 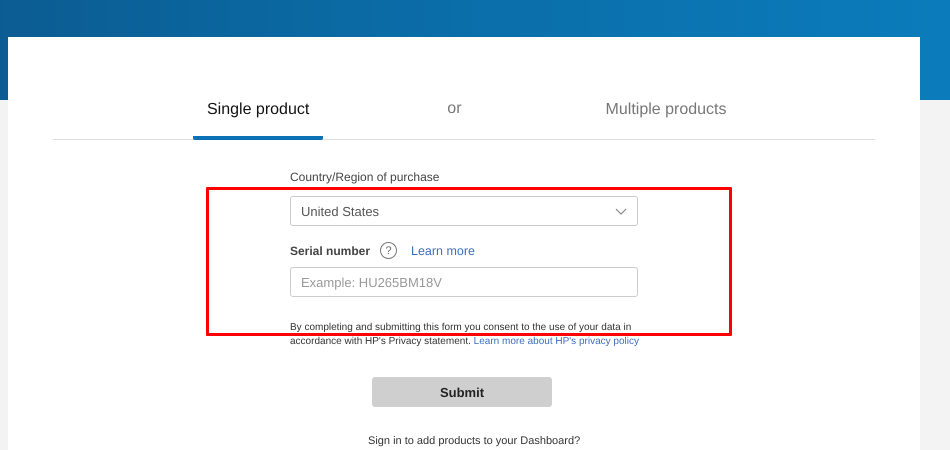 I want to click on chevron-icon, so click(x=621, y=211).